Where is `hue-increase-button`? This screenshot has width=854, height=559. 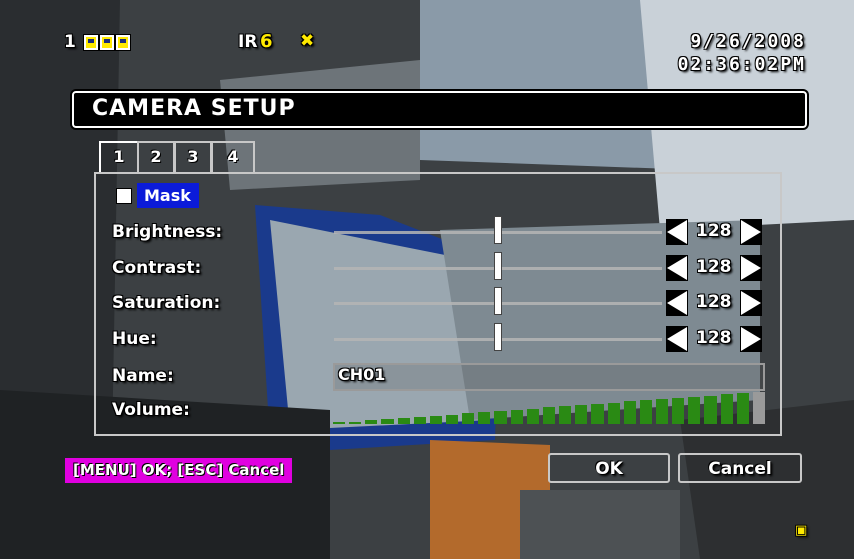 hue-increase-button is located at coordinates (751, 339).